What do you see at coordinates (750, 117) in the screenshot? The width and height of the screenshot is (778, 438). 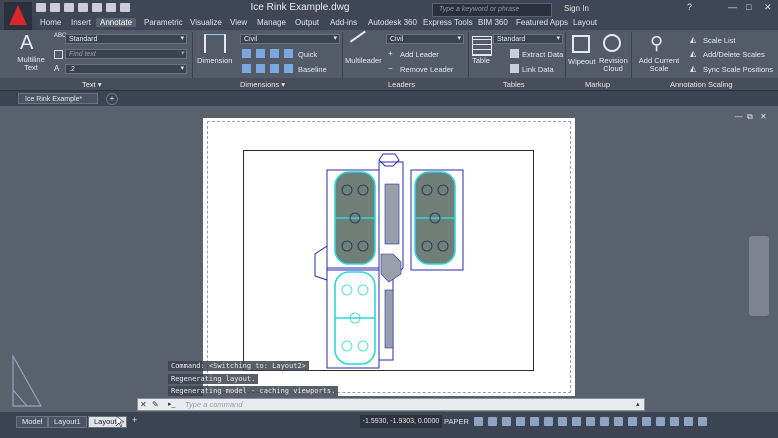 I see `viewport-restore-button: ⧉` at bounding box center [750, 117].